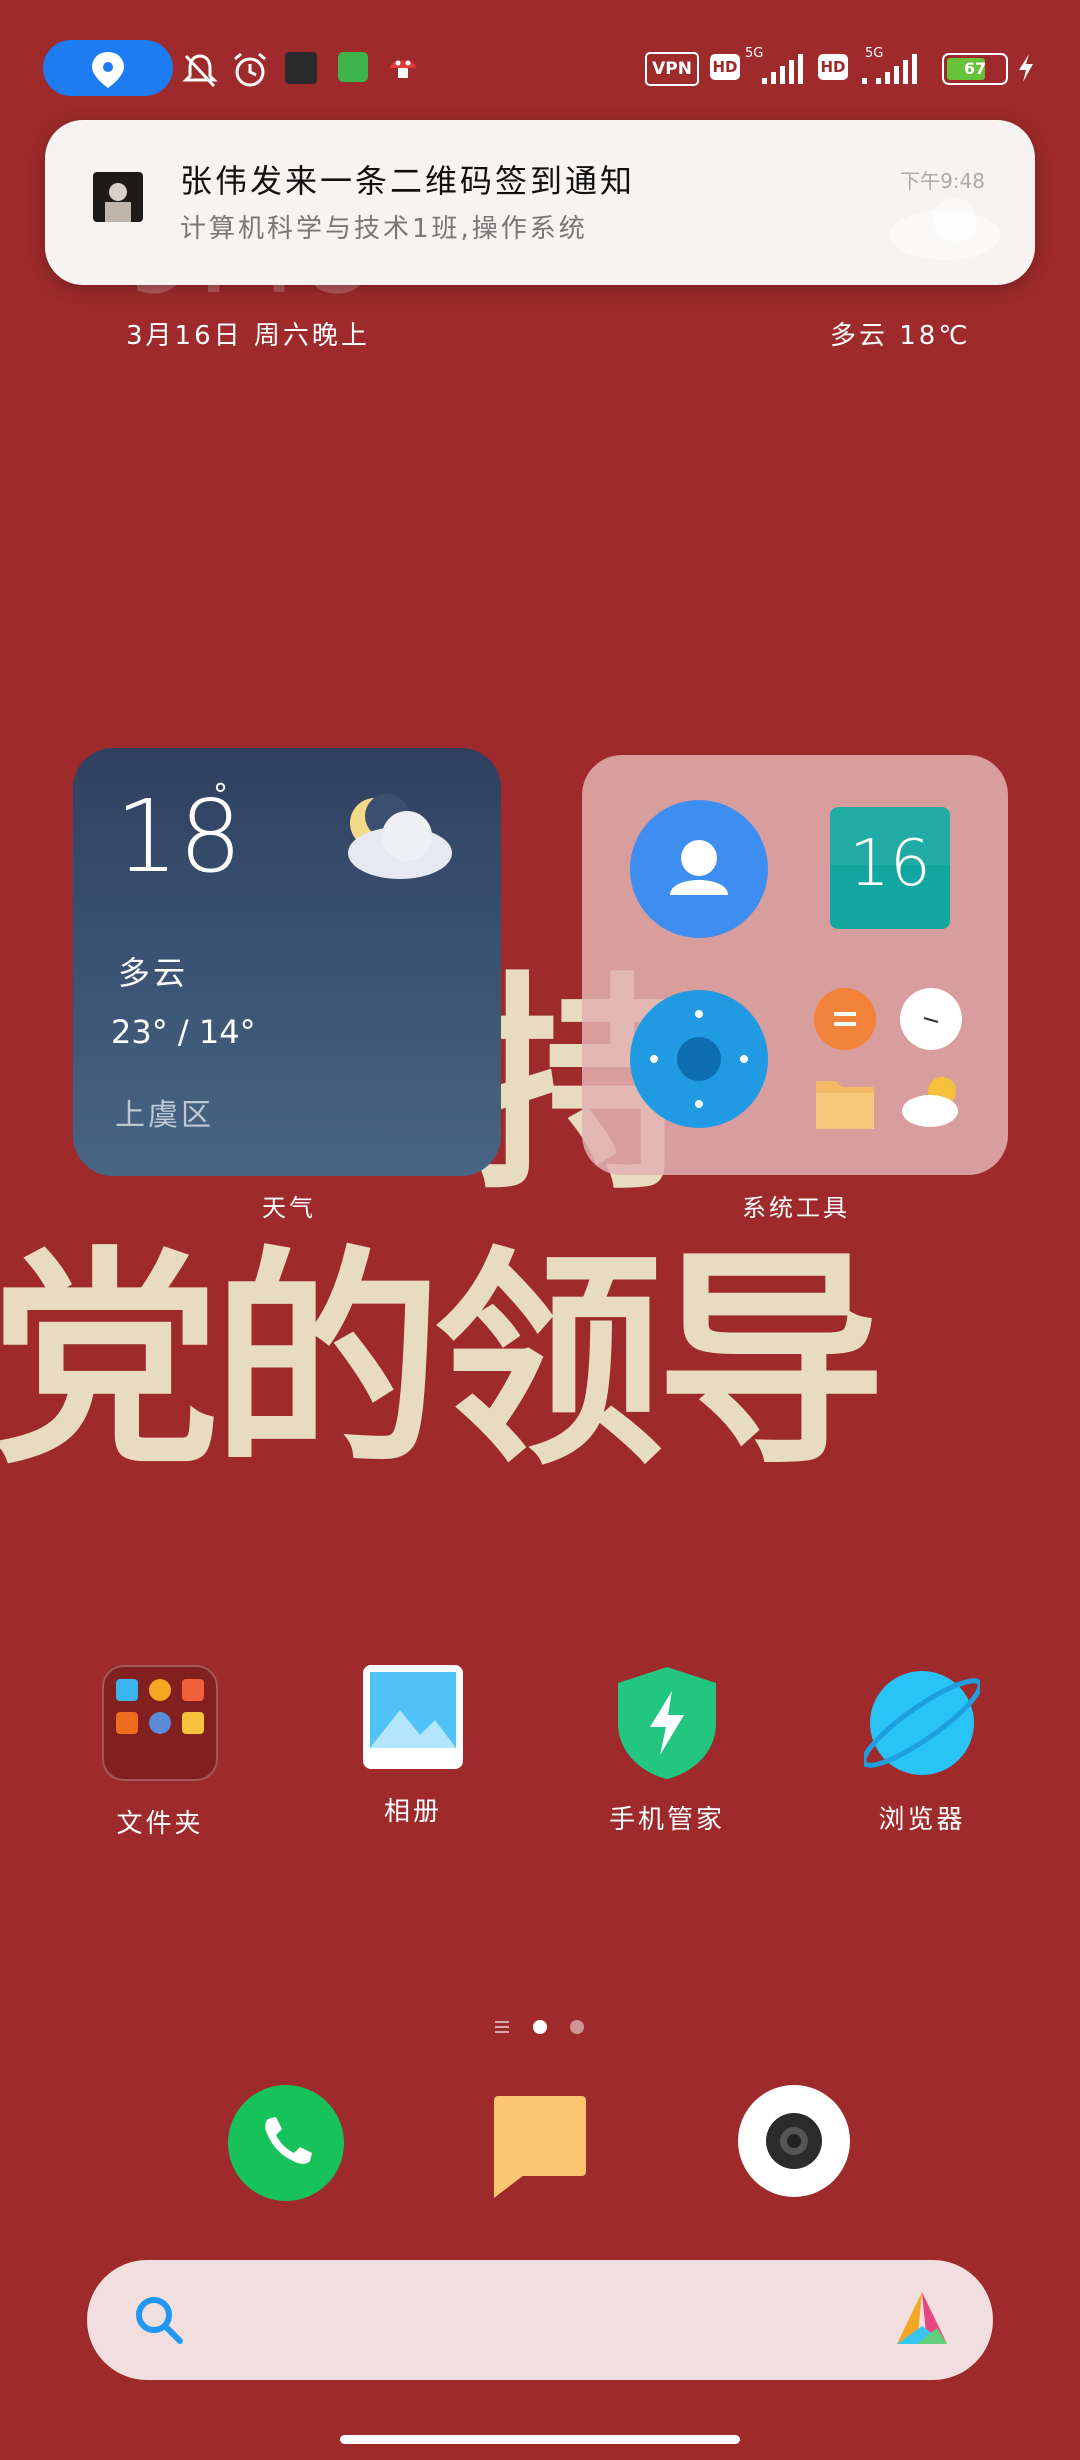 This screenshot has height=2460, width=1080. I want to click on calculator-icon, so click(845, 1019).